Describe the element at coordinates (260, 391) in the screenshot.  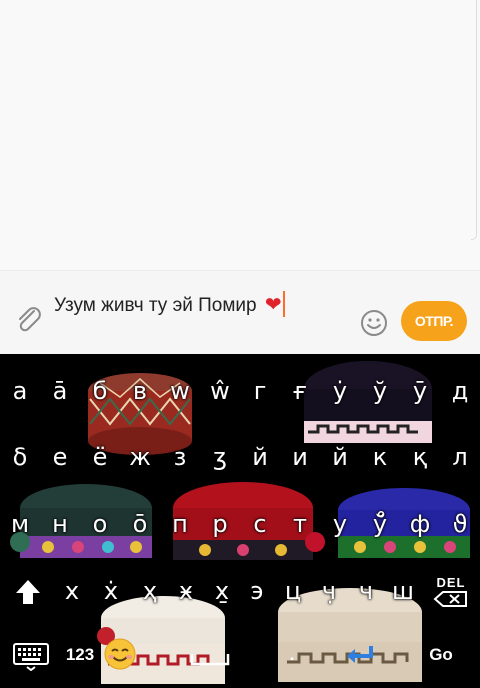
I see `key: г` at that location.